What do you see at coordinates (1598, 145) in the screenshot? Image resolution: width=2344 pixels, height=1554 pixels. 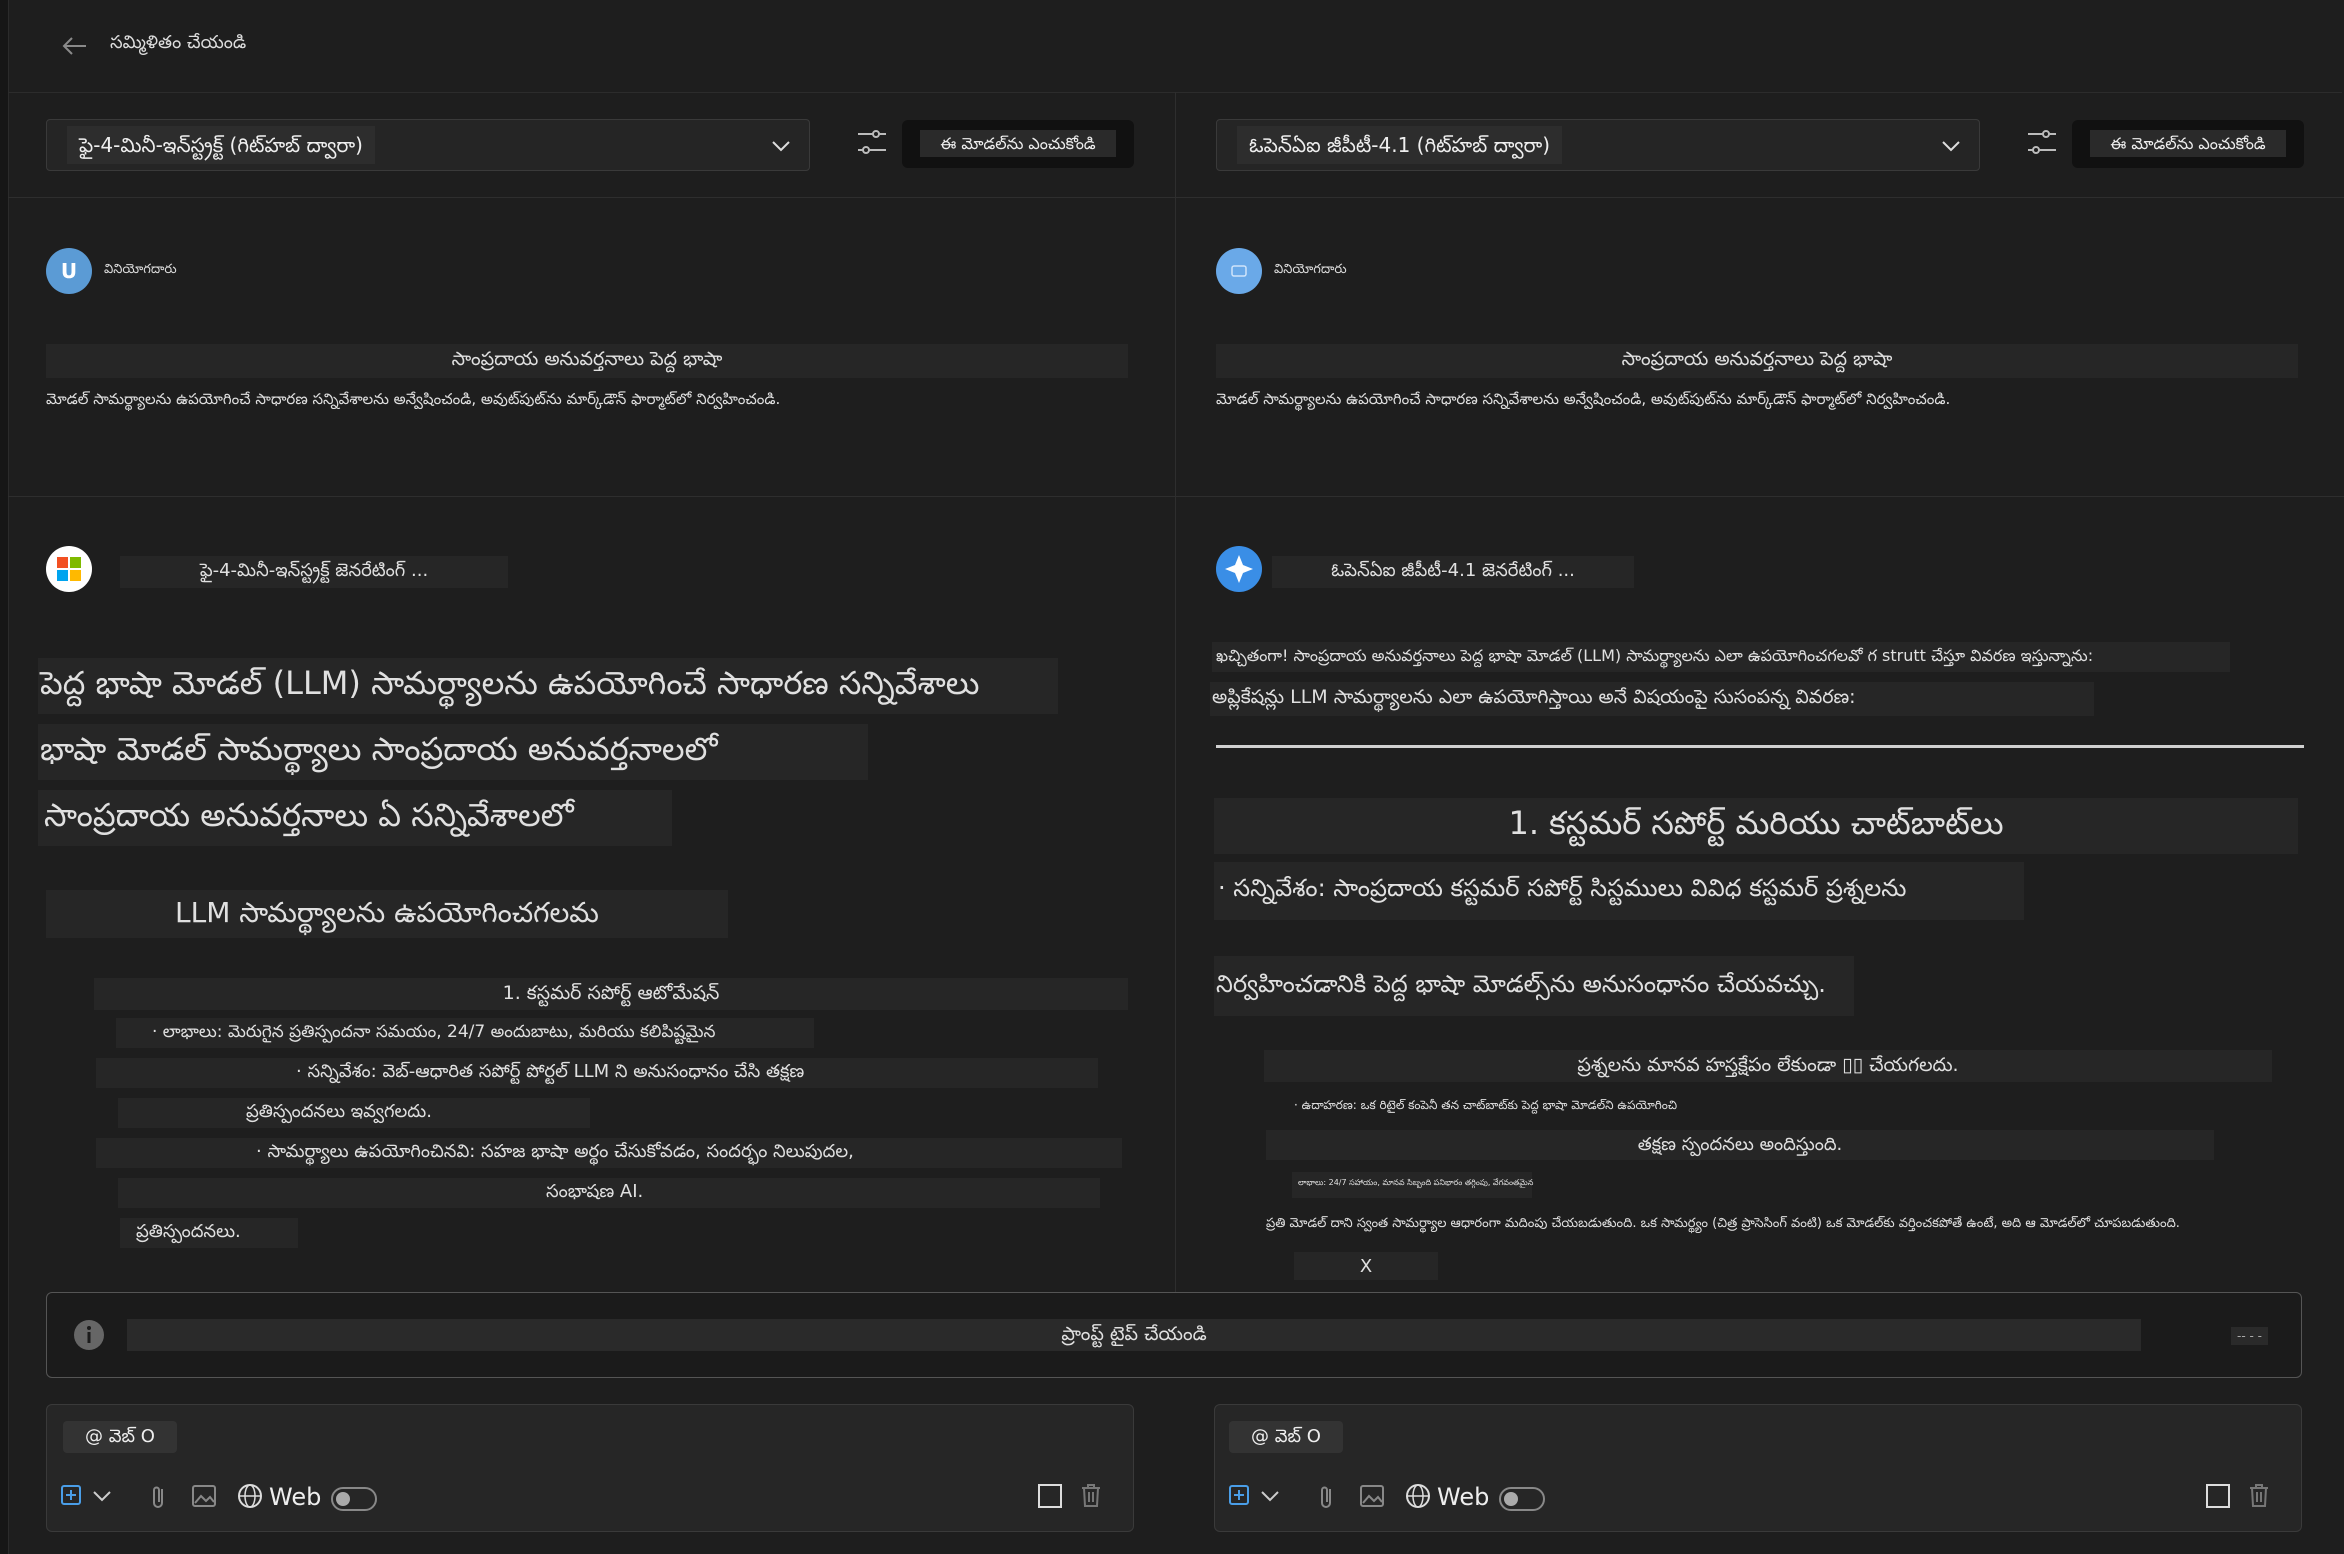 I see `right-model-dropdown: ఓపెన్ఏఐ జీపీటీ-4.1 (గిట్‌హబ్ ద్వారా)` at bounding box center [1598, 145].